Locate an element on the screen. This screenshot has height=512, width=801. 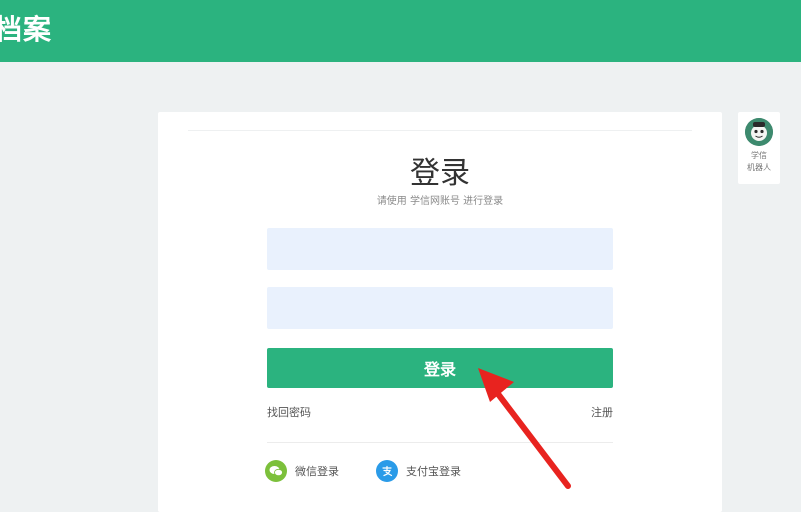
alipay-login-button: 支付宝登录 is located at coordinates (418, 471).